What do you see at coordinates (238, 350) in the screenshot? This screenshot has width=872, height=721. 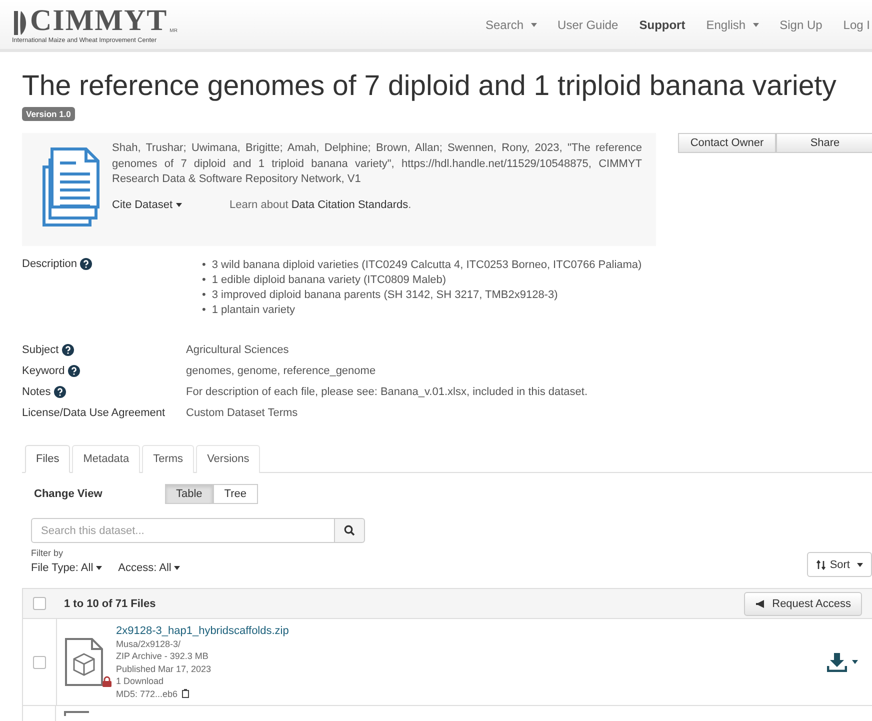 I see `metadata-value: Agricultural Sciences` at bounding box center [238, 350].